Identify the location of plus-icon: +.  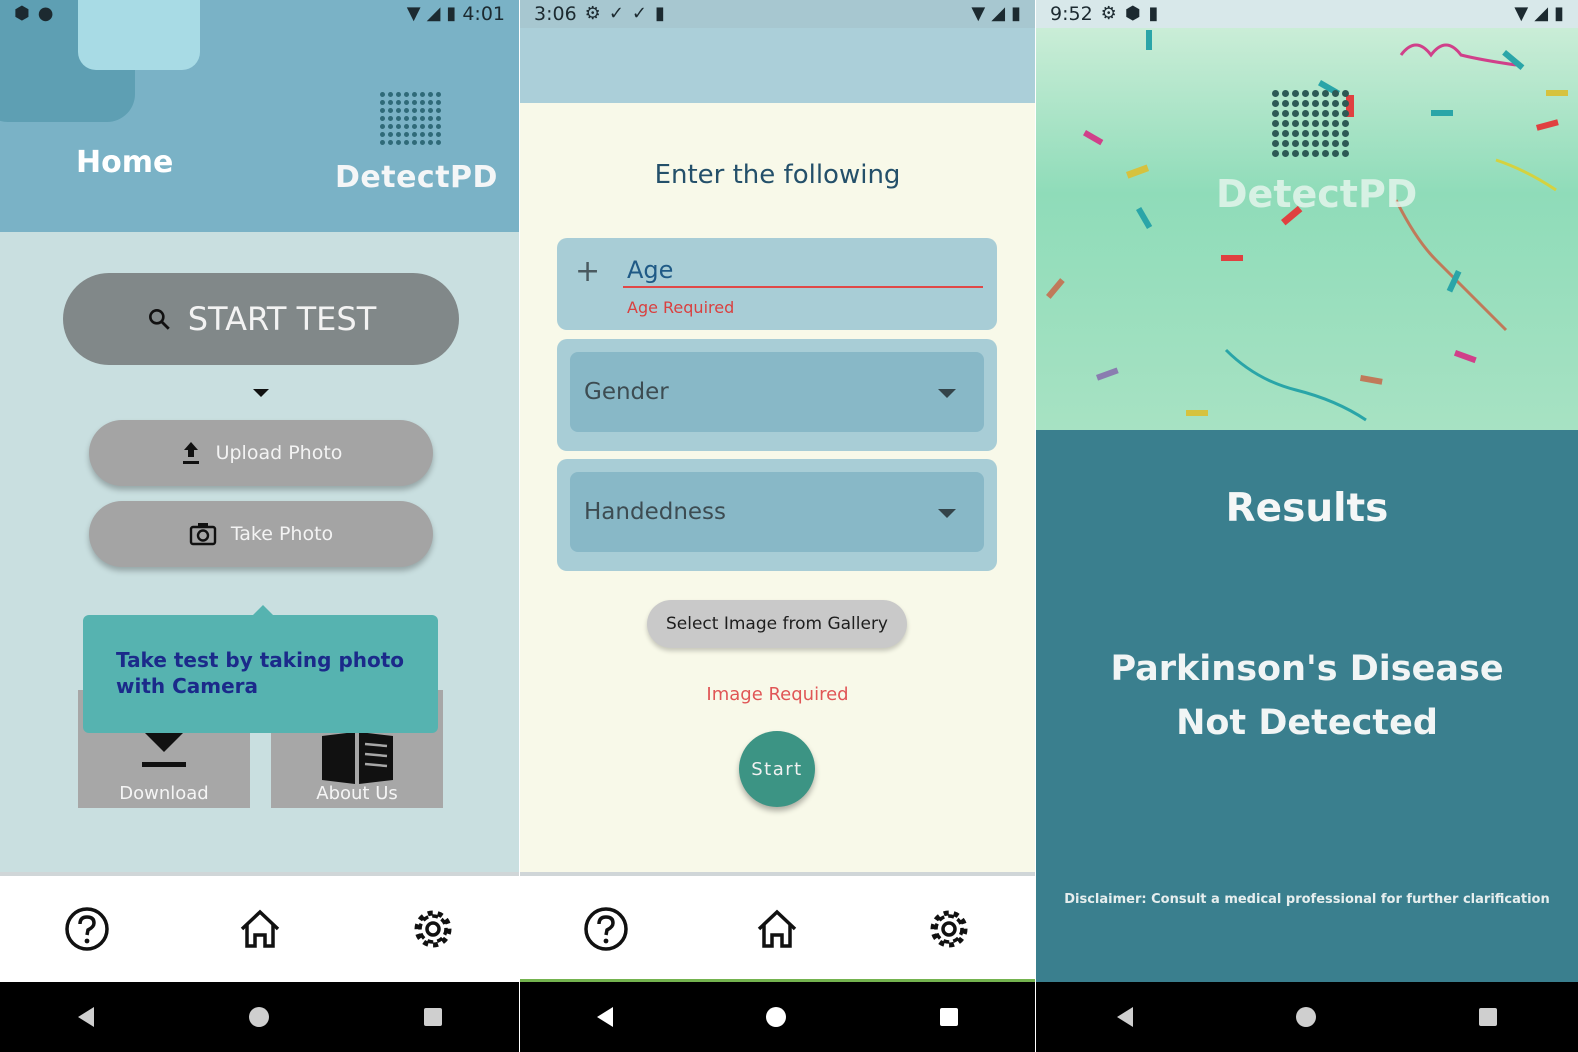
(588, 271).